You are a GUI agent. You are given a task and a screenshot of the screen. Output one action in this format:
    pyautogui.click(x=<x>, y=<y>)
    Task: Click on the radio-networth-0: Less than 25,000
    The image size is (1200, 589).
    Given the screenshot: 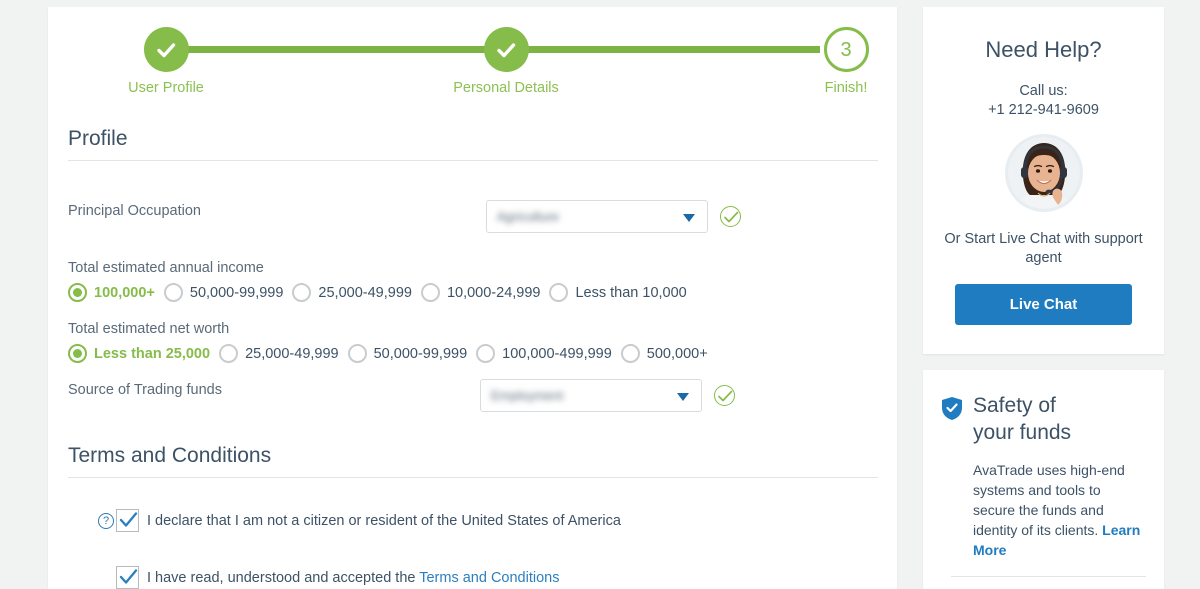 What is the action you would take?
    pyautogui.click(x=139, y=353)
    